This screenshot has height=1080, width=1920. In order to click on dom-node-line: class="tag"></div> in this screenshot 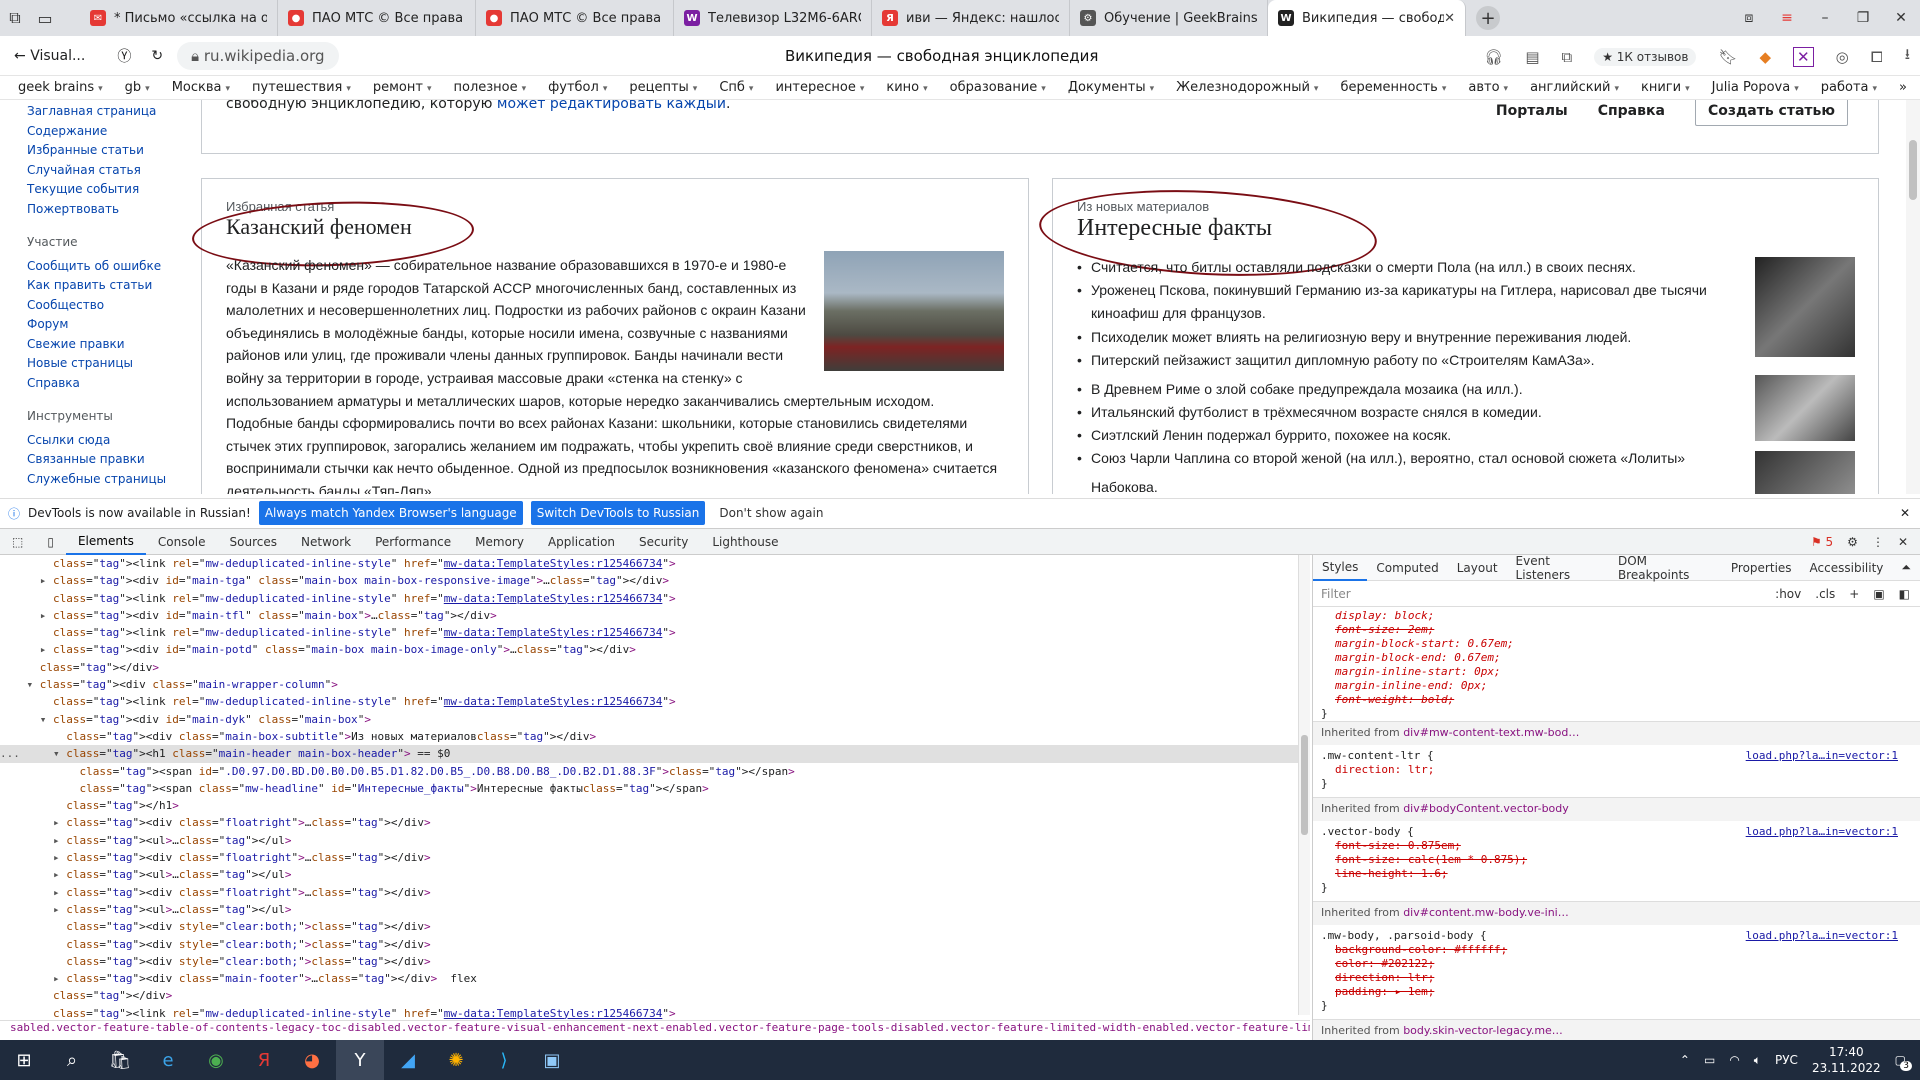, I will do `click(649, 995)`.